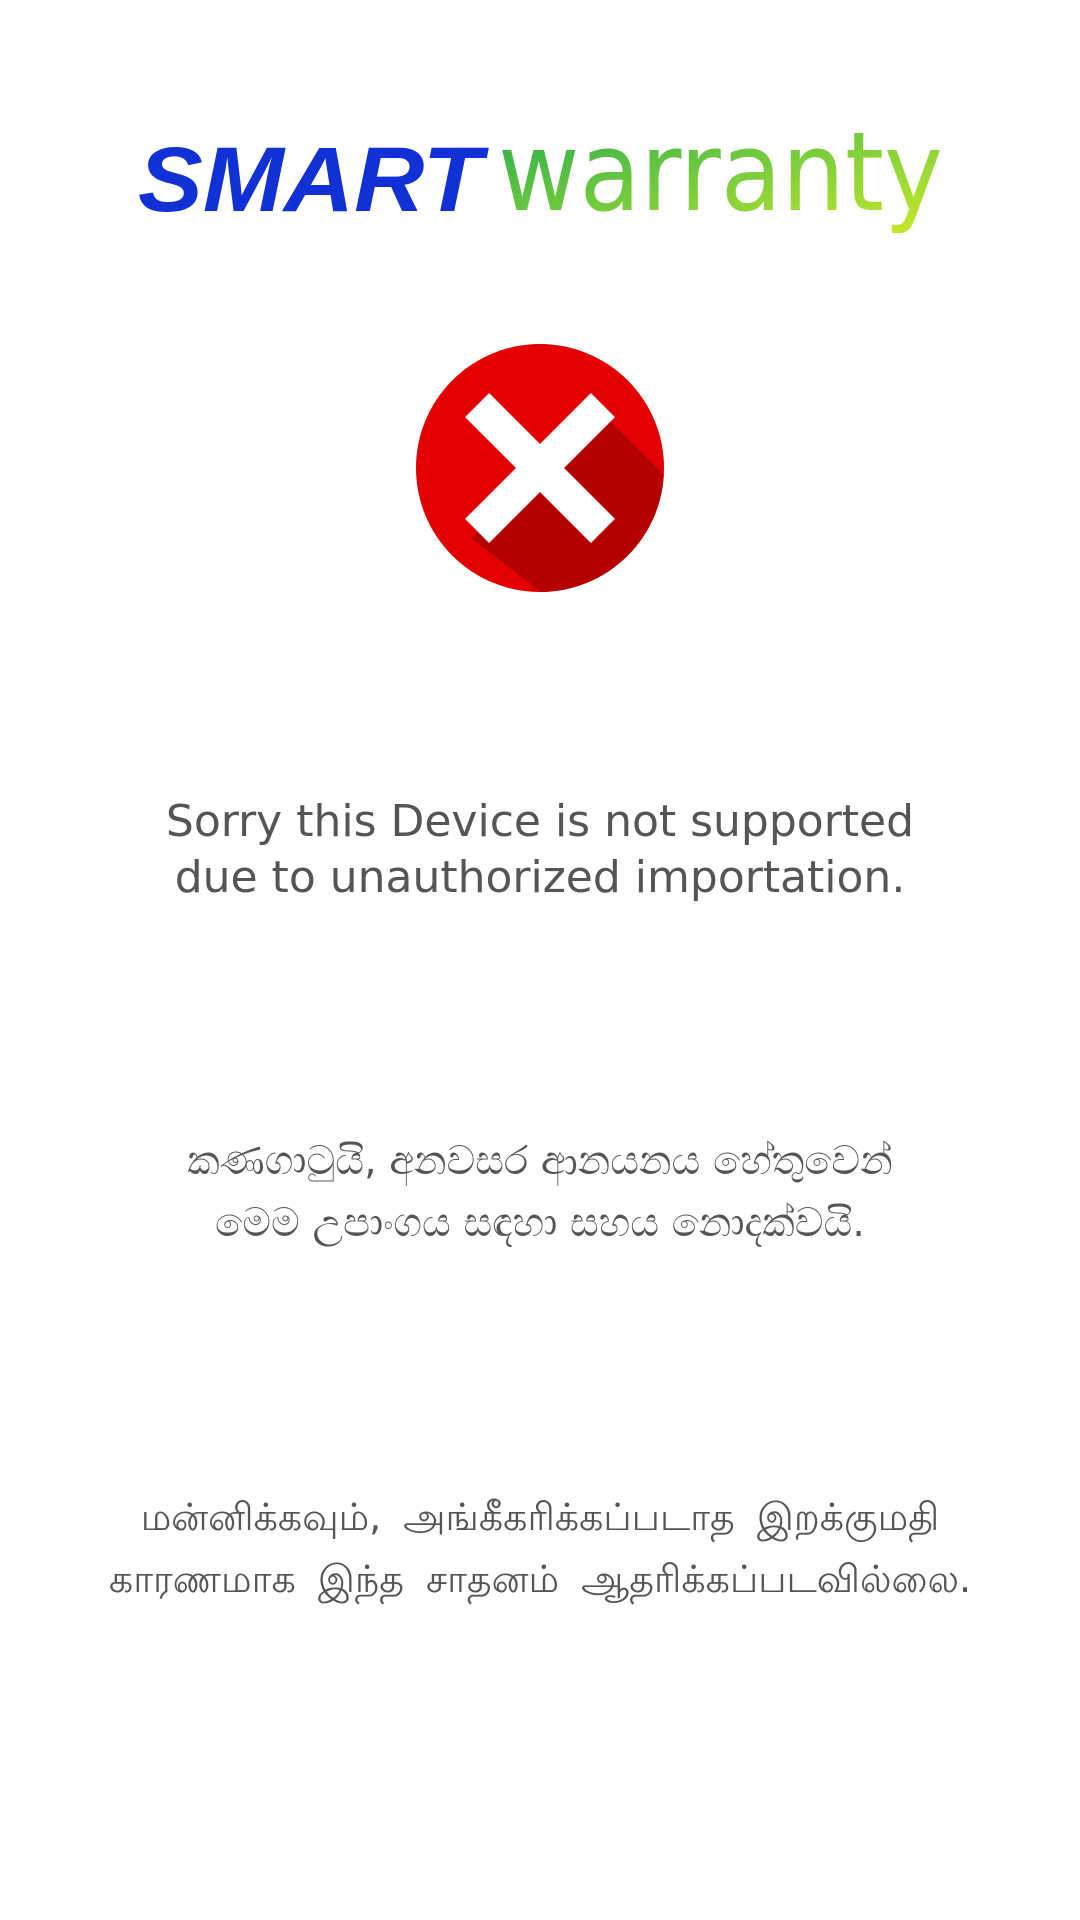 The width and height of the screenshot is (1080, 1920). Describe the element at coordinates (540, 468) in the screenshot. I see `error-x-icon` at that location.